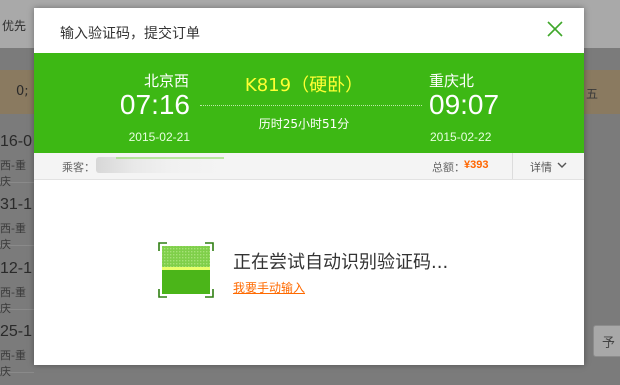  What do you see at coordinates (309, 166) in the screenshot?
I see `order-summary-bar: 乘客： 总额： ¥393 详情` at bounding box center [309, 166].